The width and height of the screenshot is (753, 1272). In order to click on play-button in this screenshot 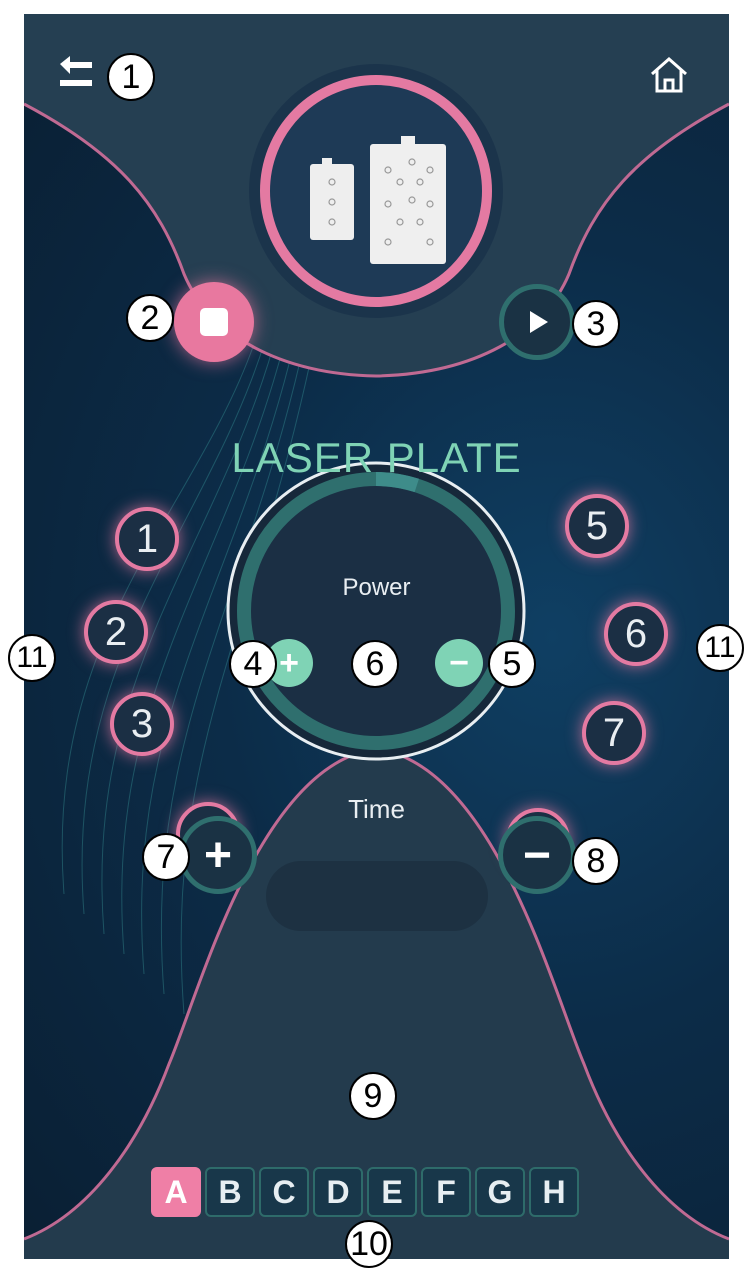, I will do `click(537, 322)`.